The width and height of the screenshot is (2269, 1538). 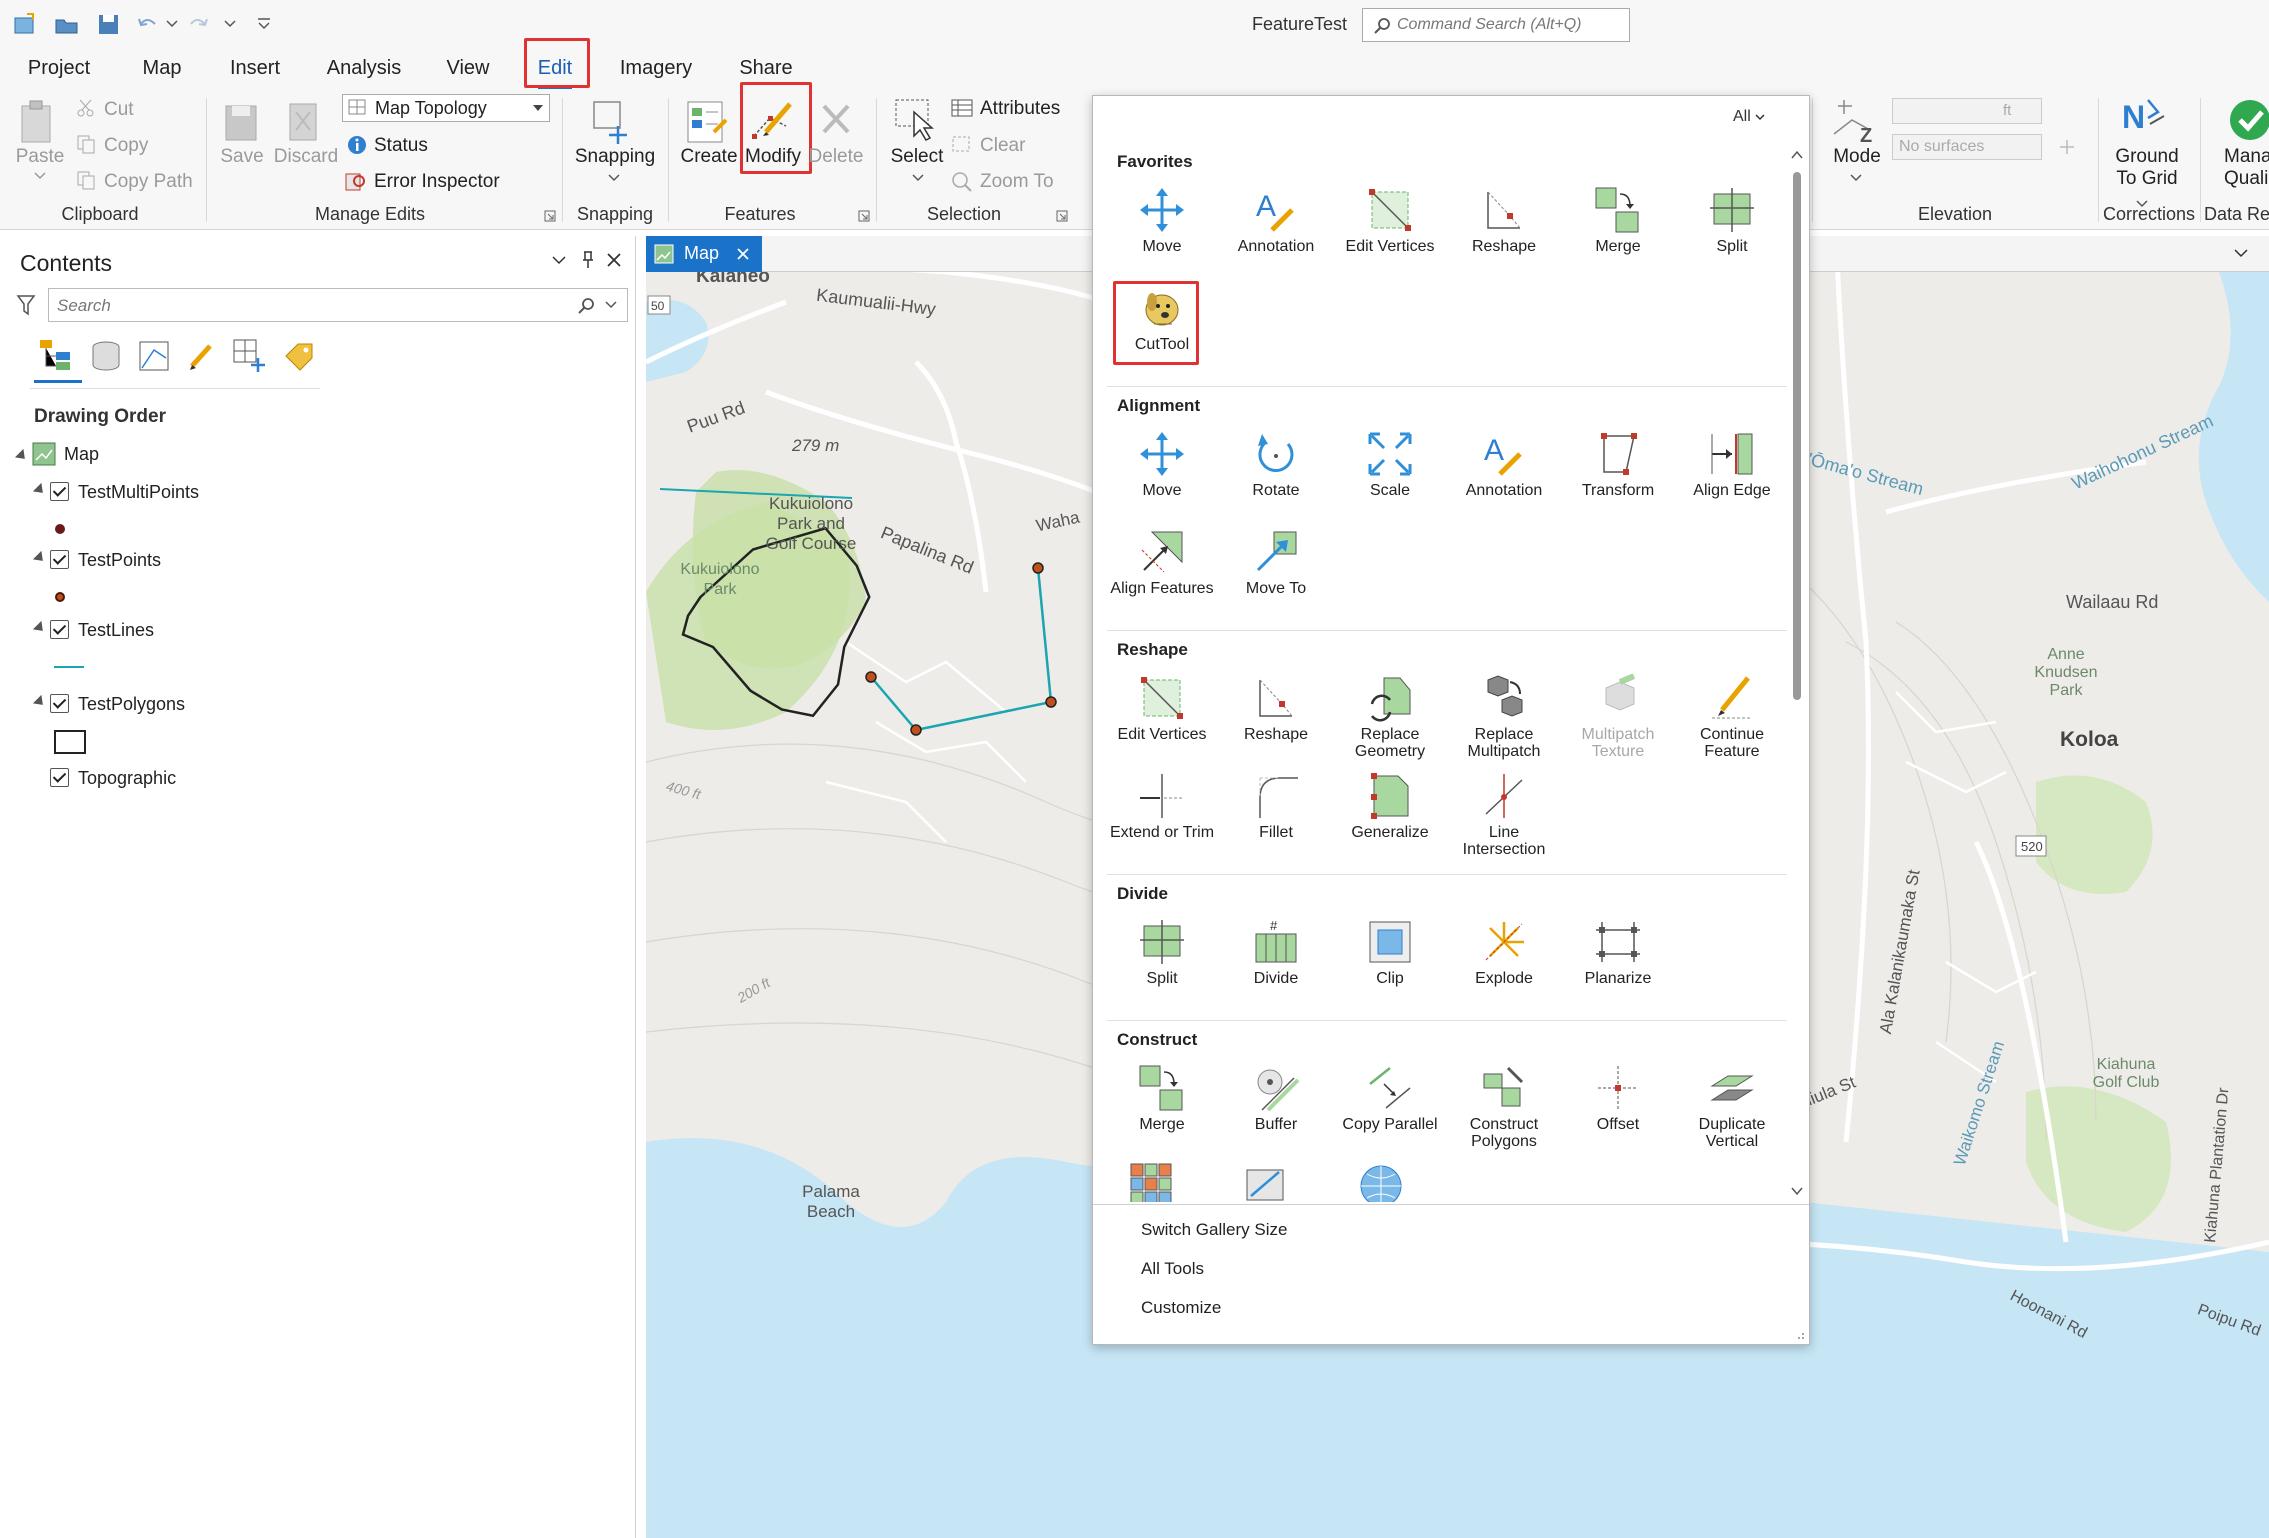 I want to click on tool-reshape-reshape: Reshape, so click(x=1276, y=708).